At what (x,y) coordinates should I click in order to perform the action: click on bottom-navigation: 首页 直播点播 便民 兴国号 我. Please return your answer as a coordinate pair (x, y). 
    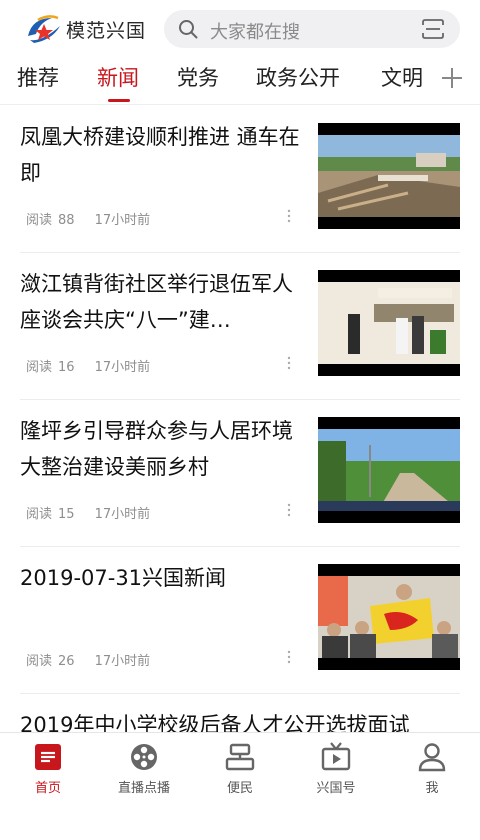
    Looking at the image, I should click on (240, 766).